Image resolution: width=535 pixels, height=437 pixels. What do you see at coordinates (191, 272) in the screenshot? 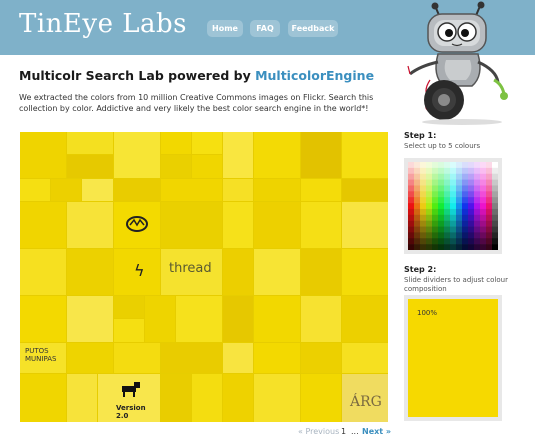
I see `result-image: thread` at bounding box center [191, 272].